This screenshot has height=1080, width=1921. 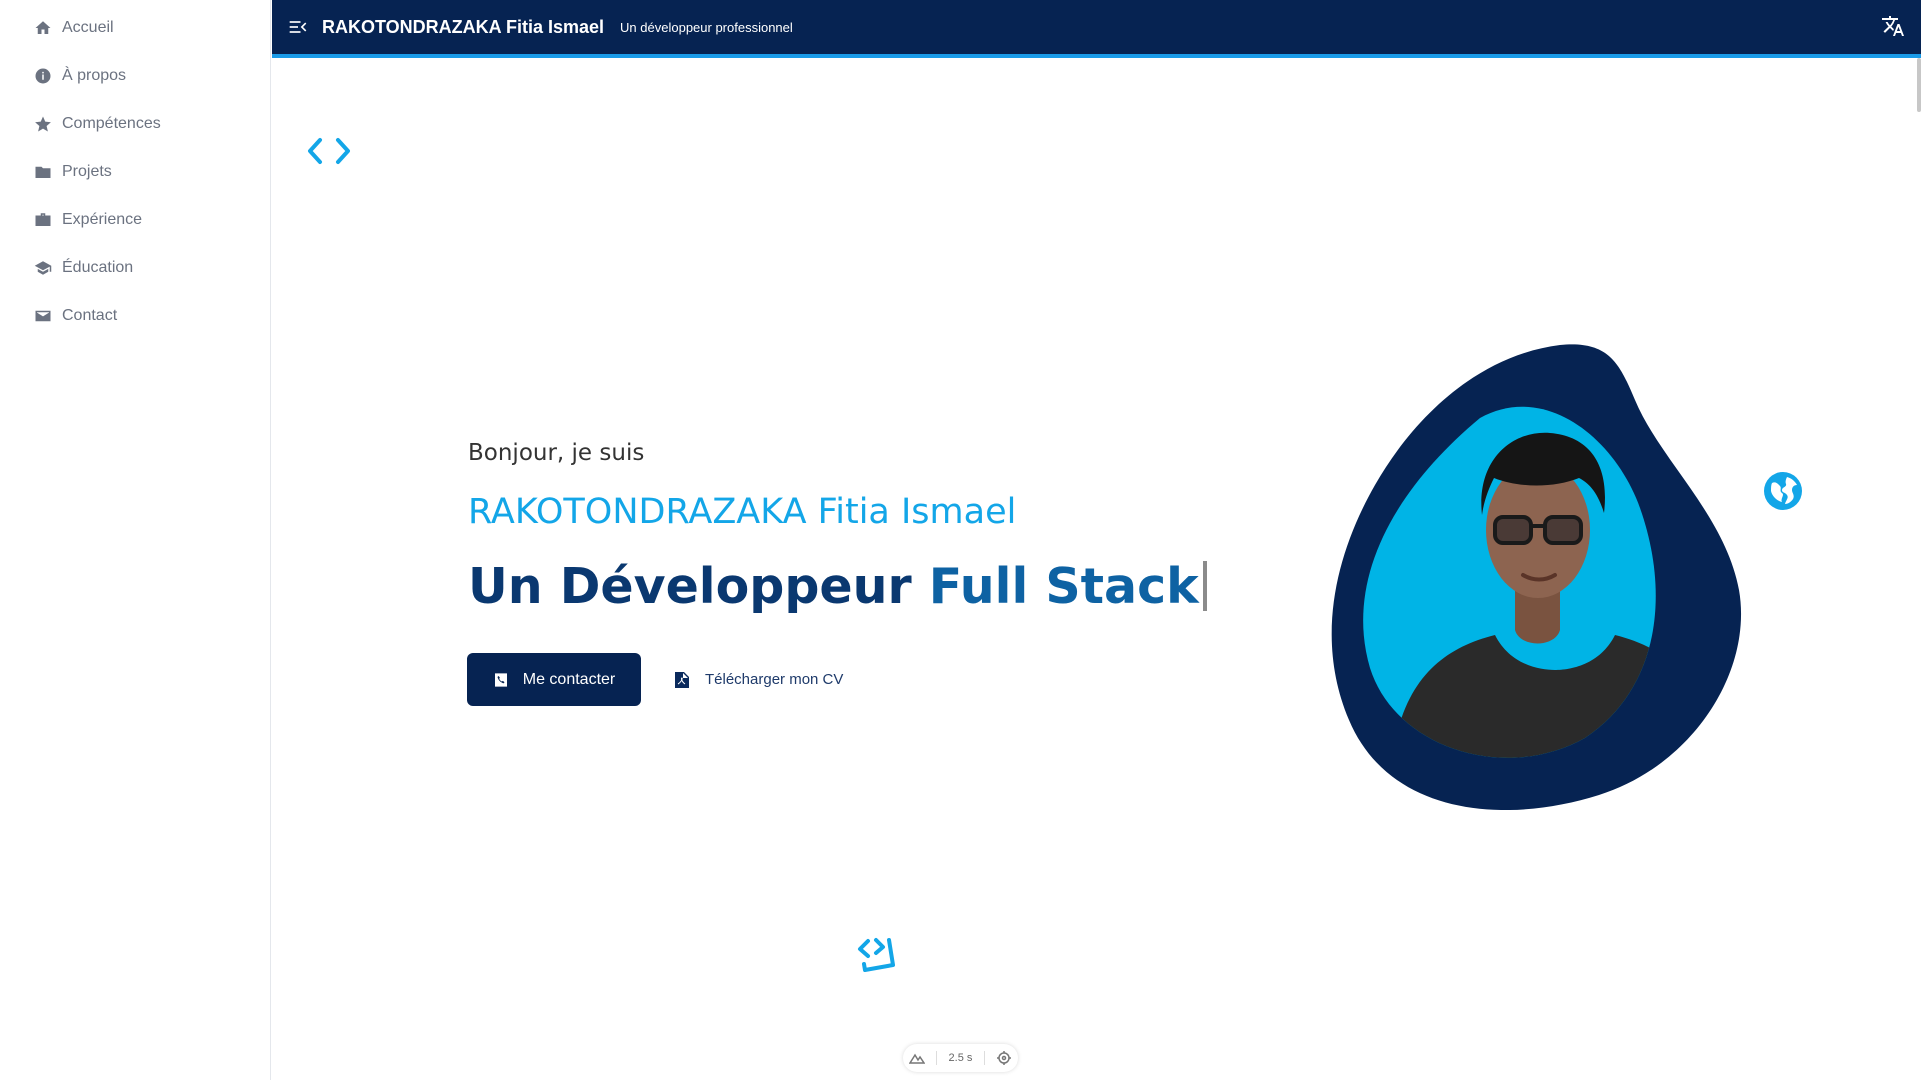 What do you see at coordinates (1893, 26) in the screenshot?
I see `translate-icon` at bounding box center [1893, 26].